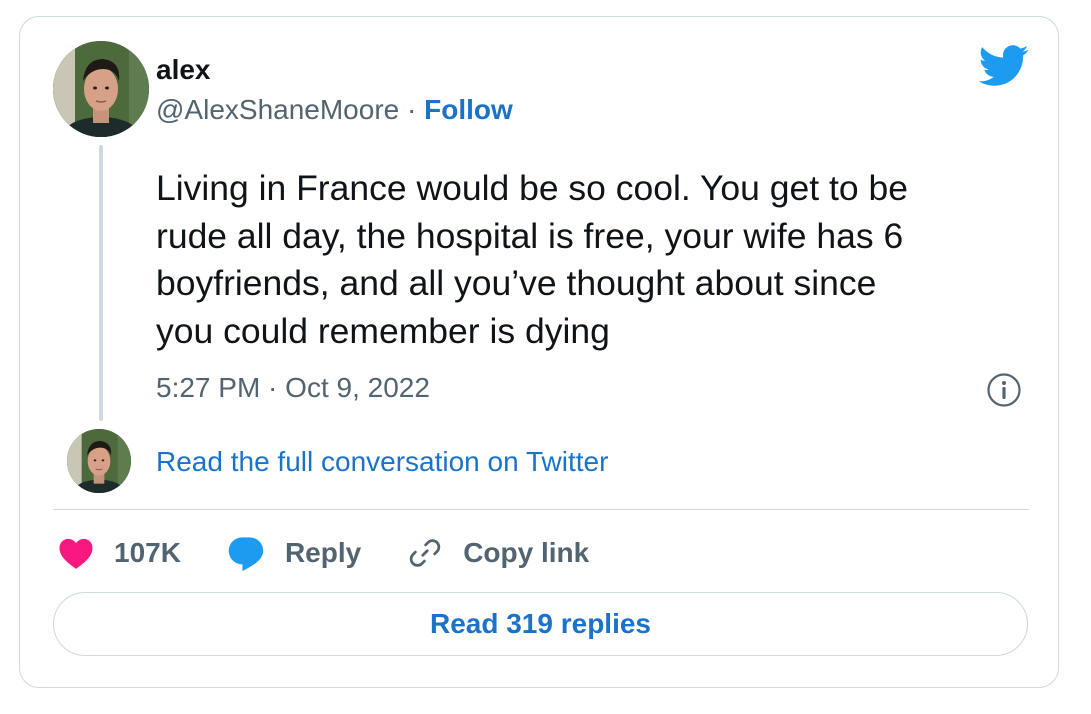 The height and width of the screenshot is (714, 1091). I want to click on tweet-timestamp: 5:27 PM · Oct 9, 2022, so click(293, 388).